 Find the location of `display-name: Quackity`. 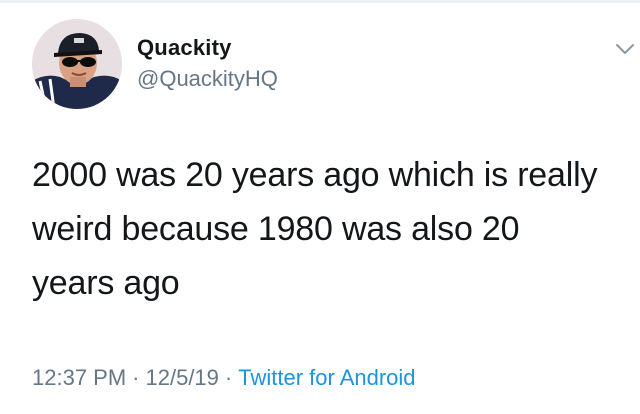

display-name: Quackity is located at coordinates (184, 48).